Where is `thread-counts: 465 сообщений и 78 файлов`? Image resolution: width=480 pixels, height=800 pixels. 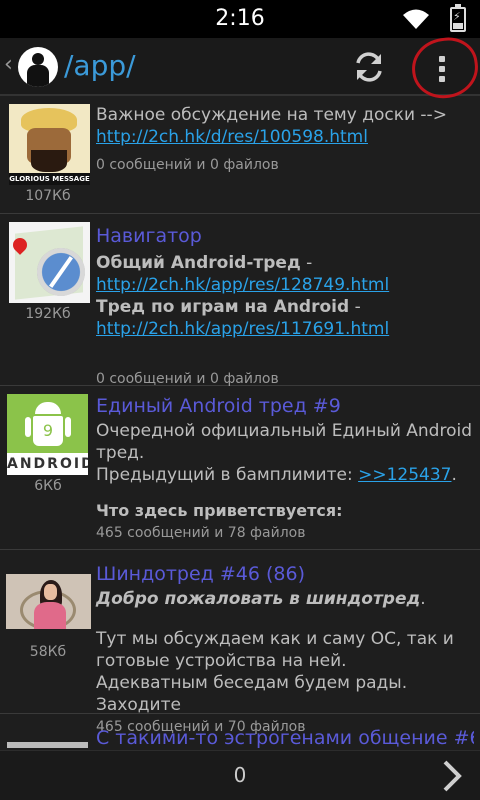
thread-counts: 465 сообщений и 78 файлов is located at coordinates (201, 533).